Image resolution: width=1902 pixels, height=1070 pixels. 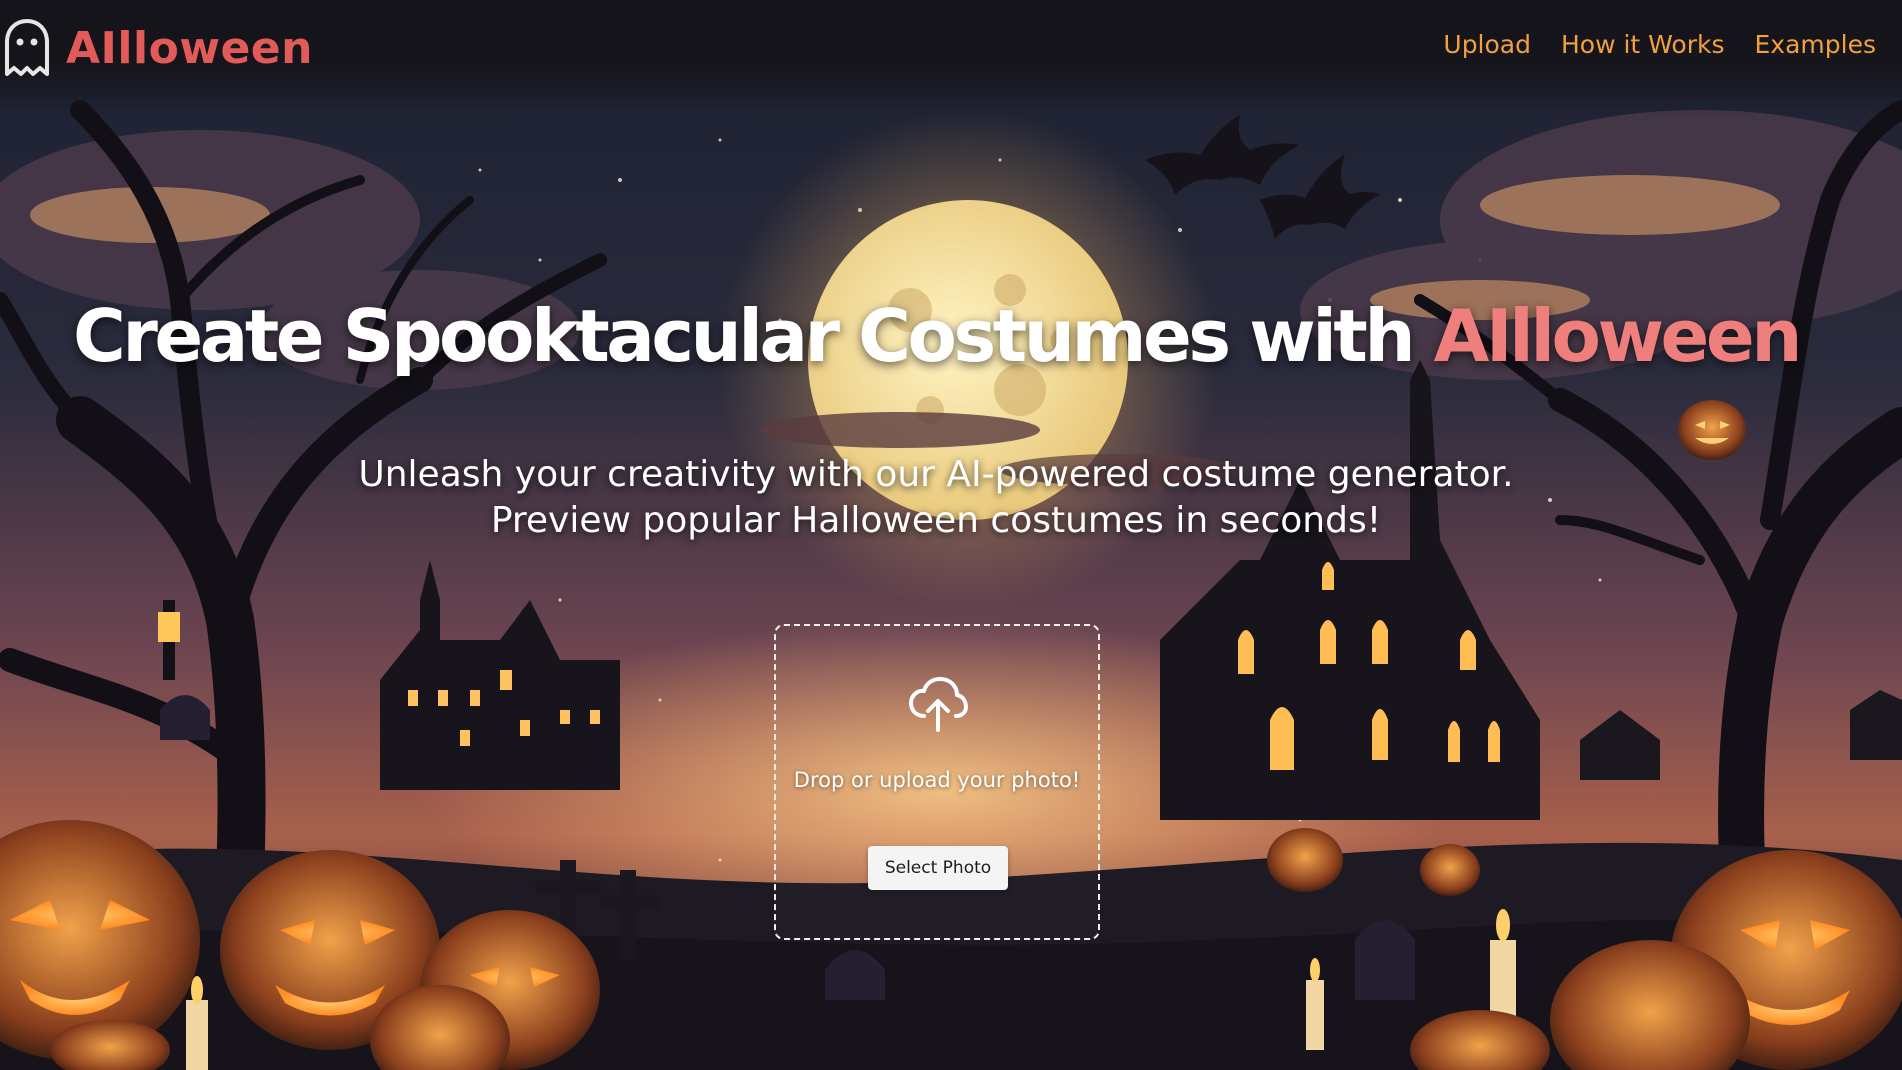 What do you see at coordinates (189, 48) in the screenshot?
I see `logo-text: AIlloween` at bounding box center [189, 48].